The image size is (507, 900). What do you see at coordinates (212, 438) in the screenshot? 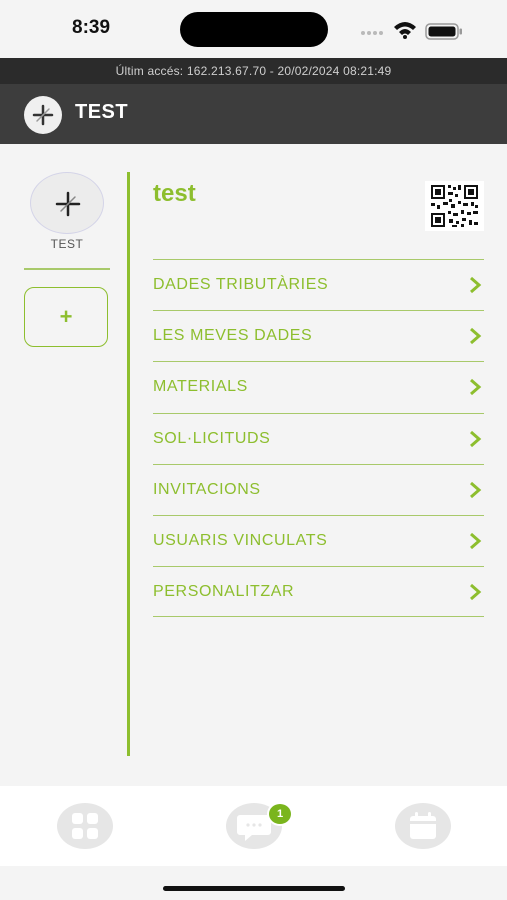
I see `menu-item-label: SOL·LICITUDS` at bounding box center [212, 438].